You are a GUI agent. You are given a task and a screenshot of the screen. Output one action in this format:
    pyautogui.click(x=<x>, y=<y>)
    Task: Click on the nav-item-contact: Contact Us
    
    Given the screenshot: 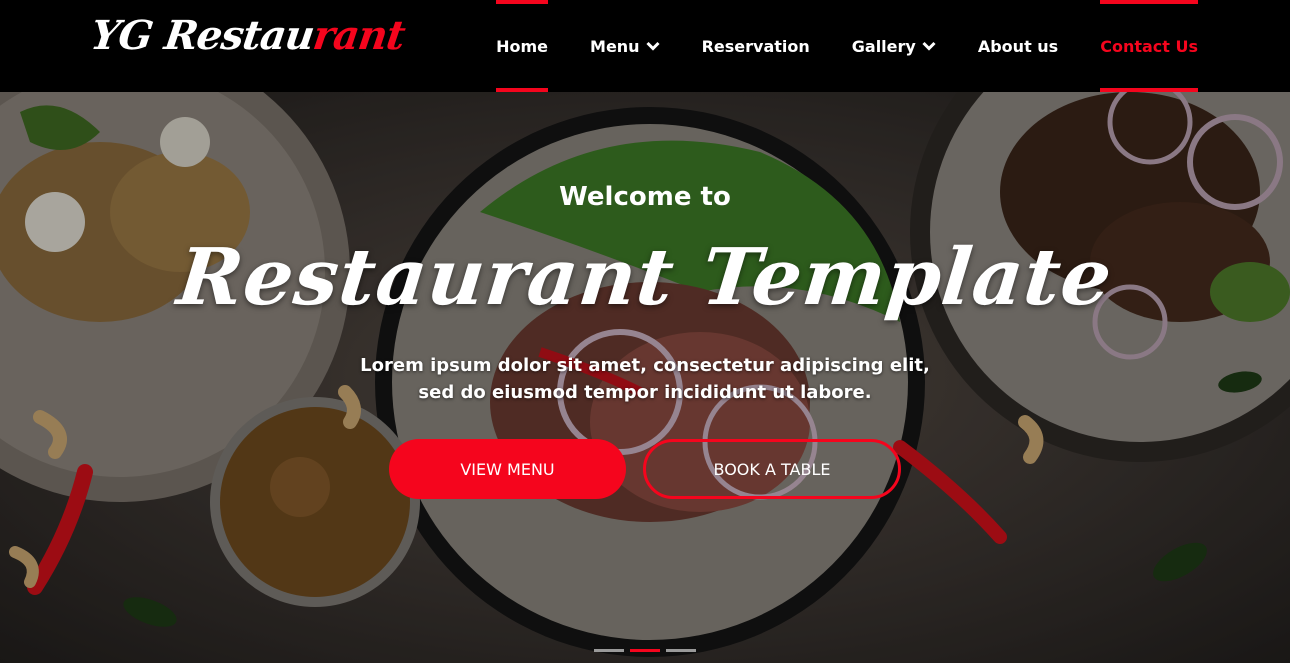 What is the action you would take?
    pyautogui.click(x=1149, y=46)
    